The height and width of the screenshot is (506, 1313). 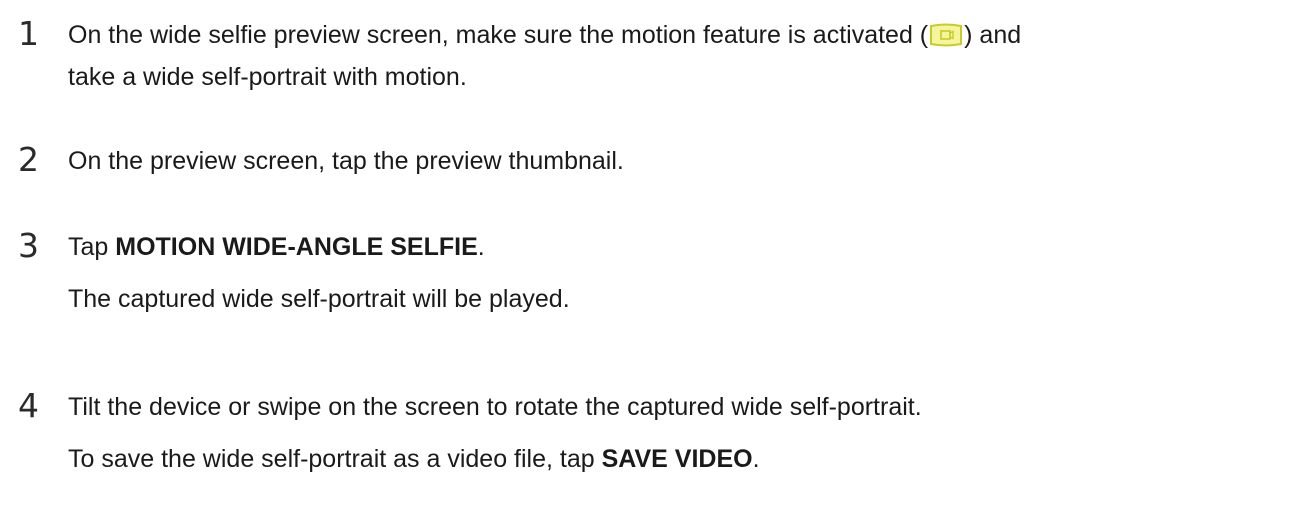 What do you see at coordinates (28, 159) in the screenshot?
I see `step-number: 2` at bounding box center [28, 159].